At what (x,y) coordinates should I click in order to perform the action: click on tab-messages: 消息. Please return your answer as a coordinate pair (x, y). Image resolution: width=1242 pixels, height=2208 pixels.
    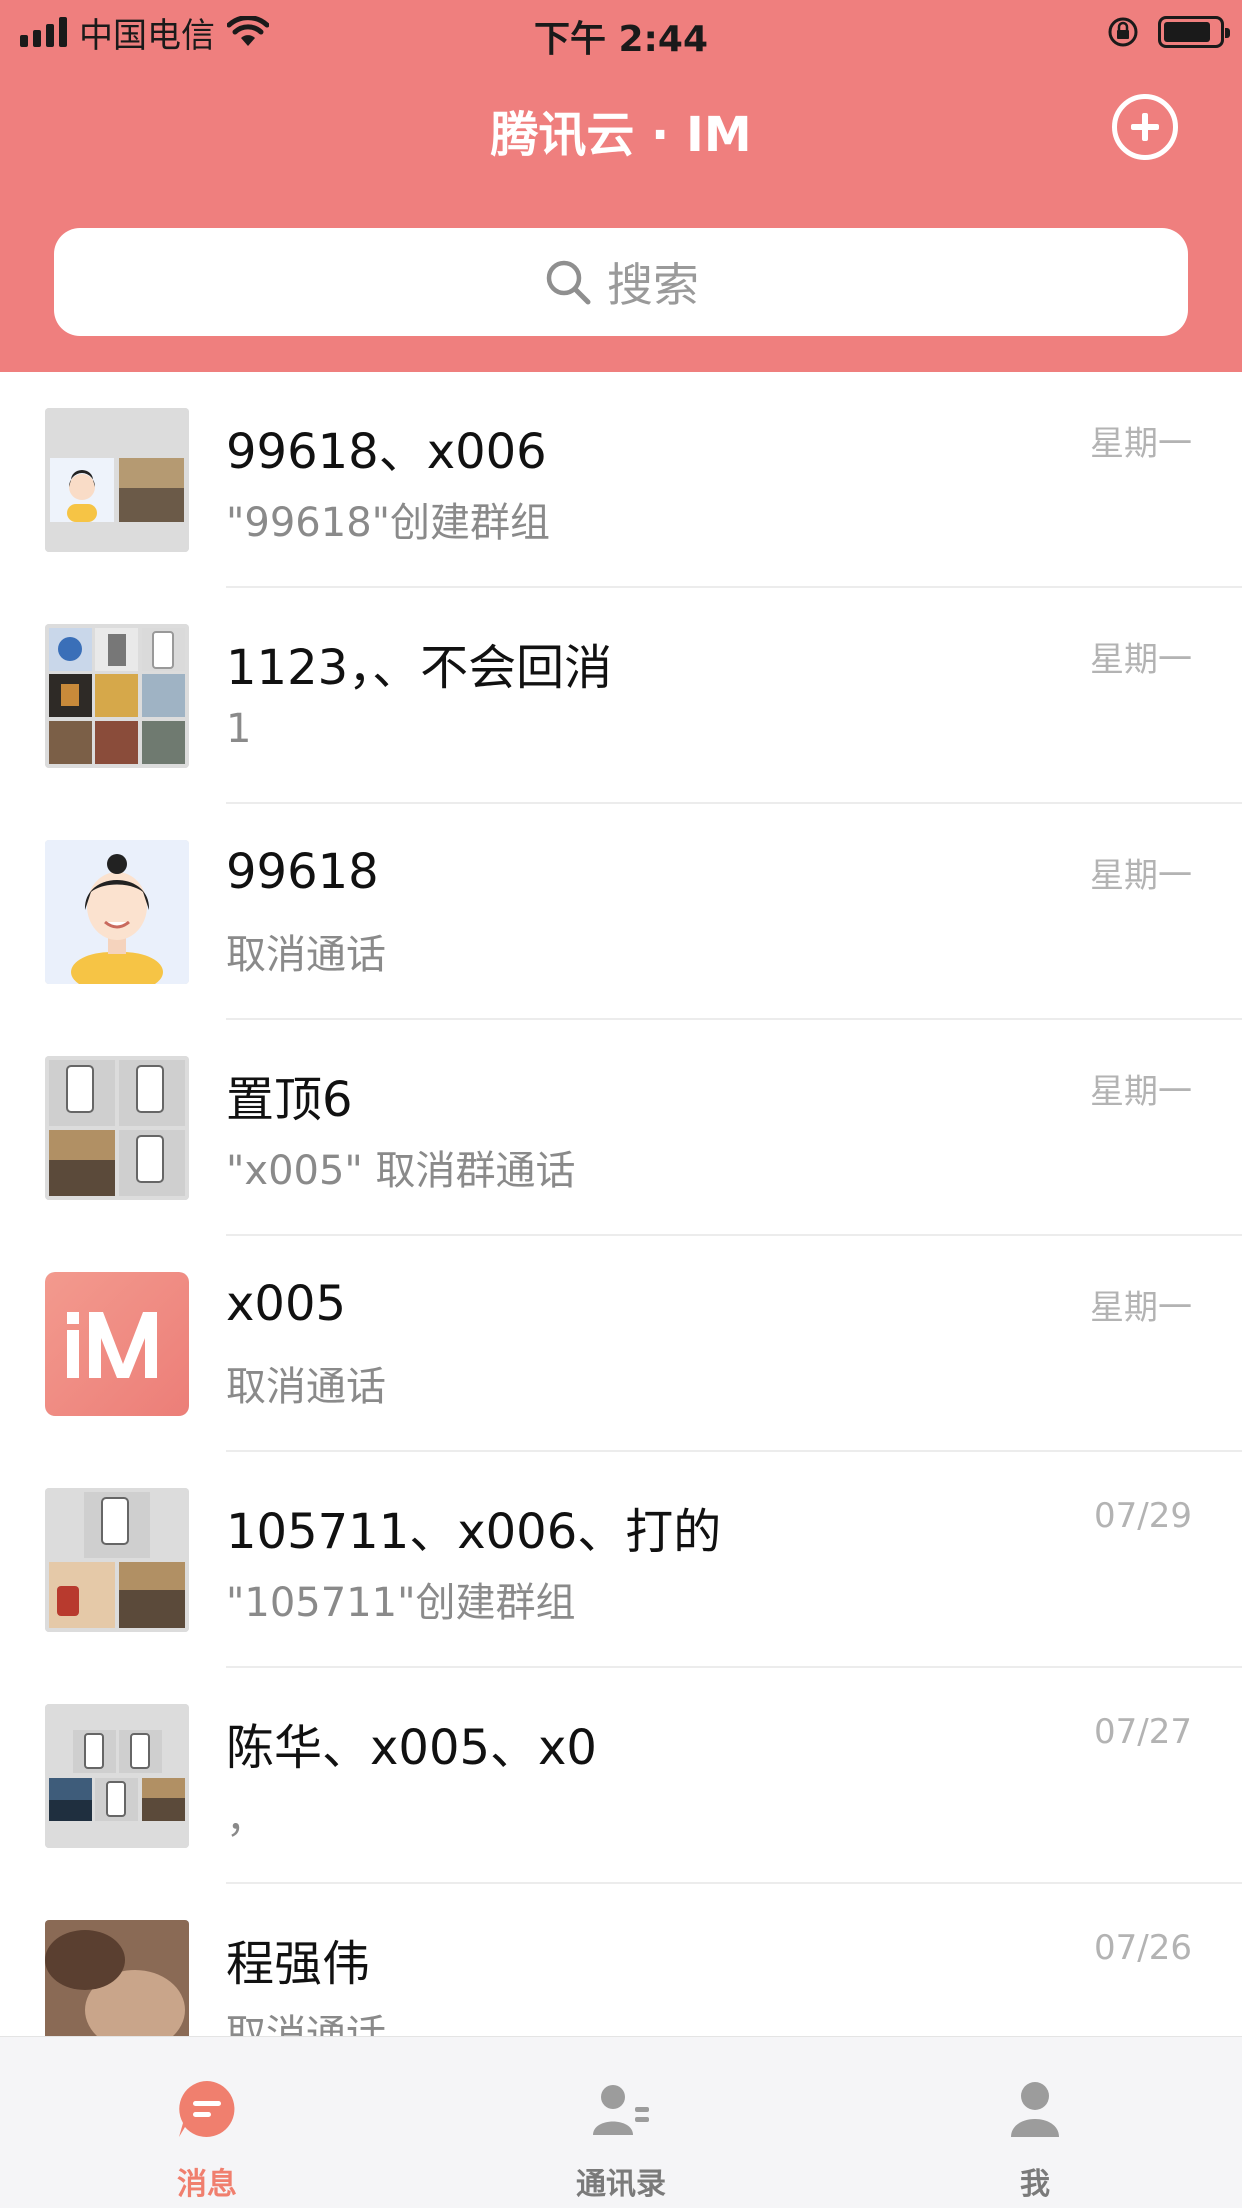
    Looking at the image, I should click on (207, 2122).